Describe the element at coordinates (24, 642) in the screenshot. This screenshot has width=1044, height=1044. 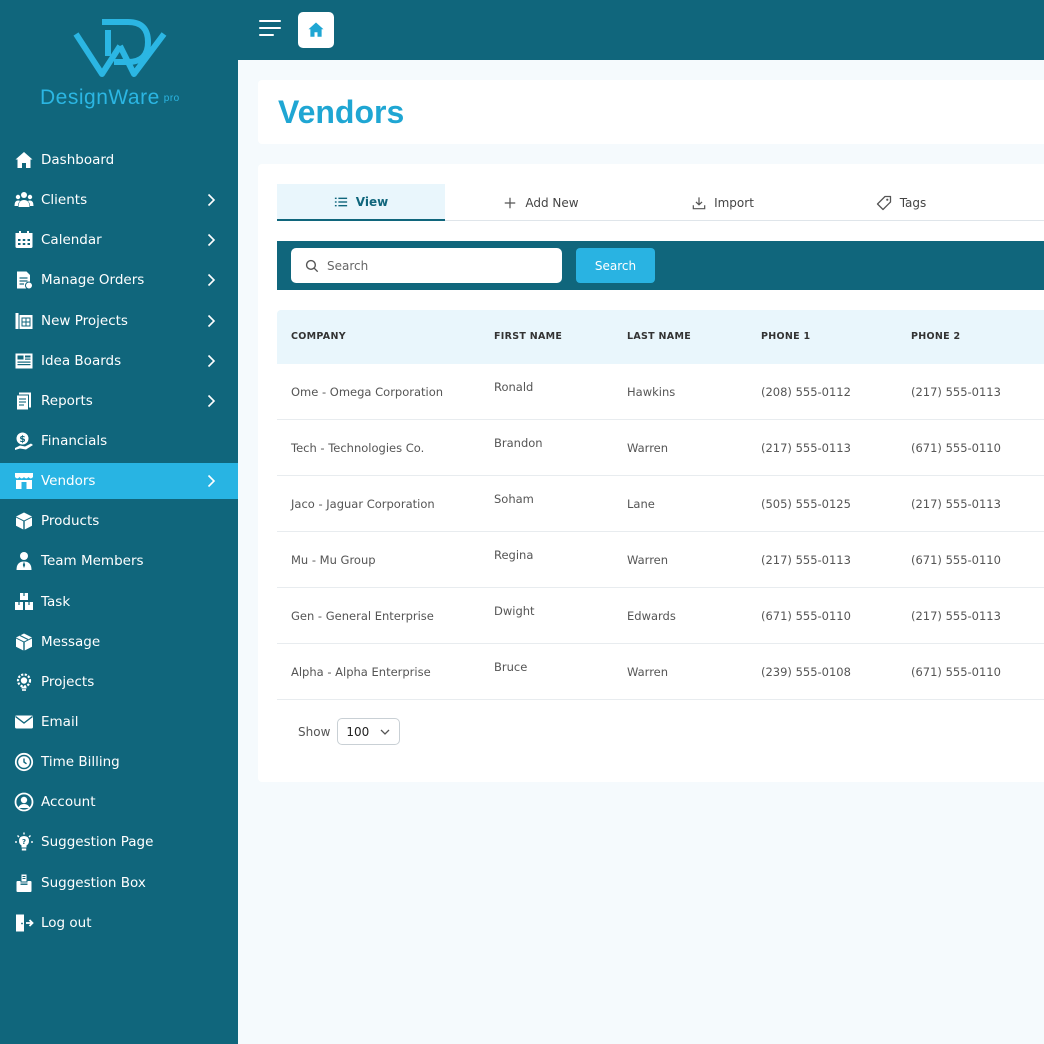
I see `message-box-icon` at that location.